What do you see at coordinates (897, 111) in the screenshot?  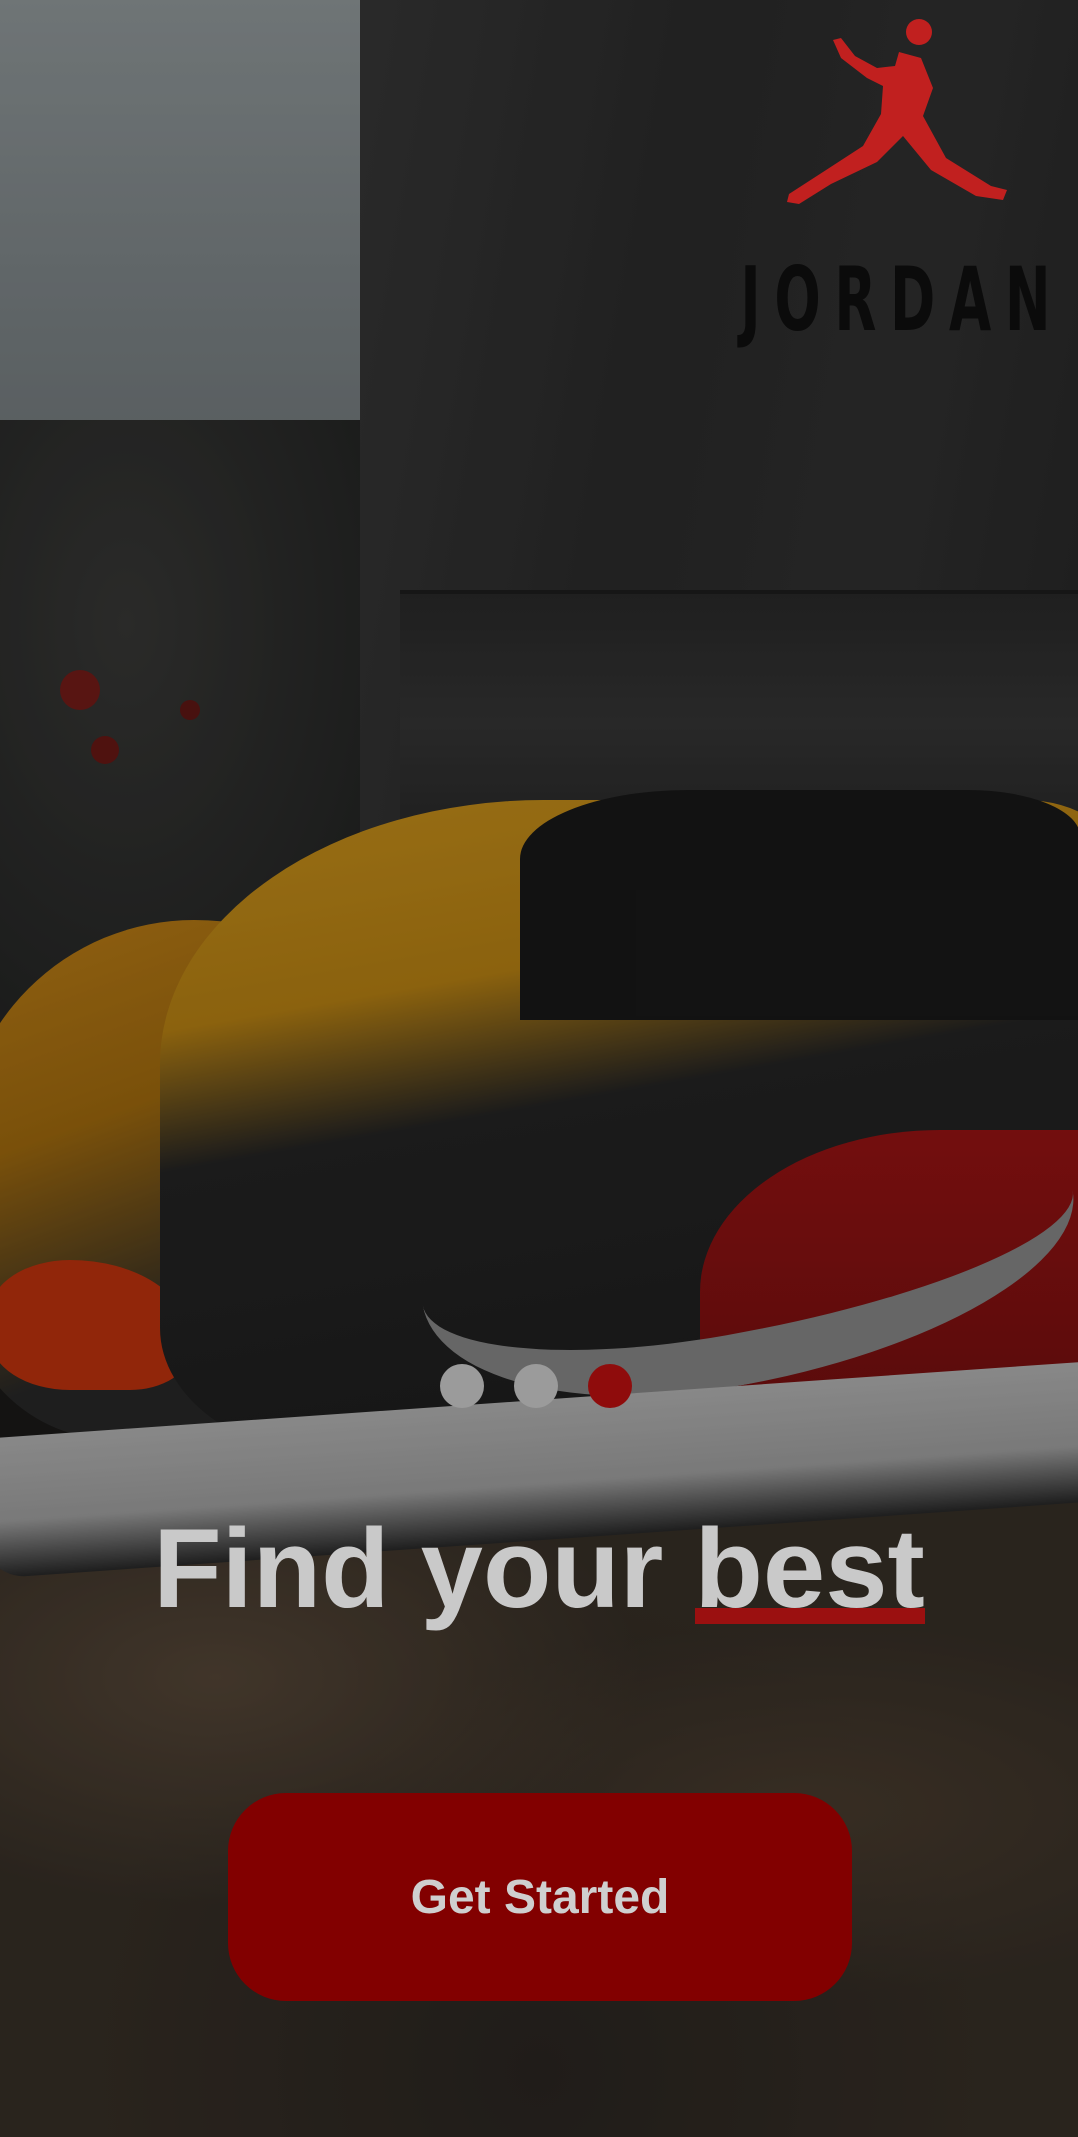 I see `jumpman-icon` at bounding box center [897, 111].